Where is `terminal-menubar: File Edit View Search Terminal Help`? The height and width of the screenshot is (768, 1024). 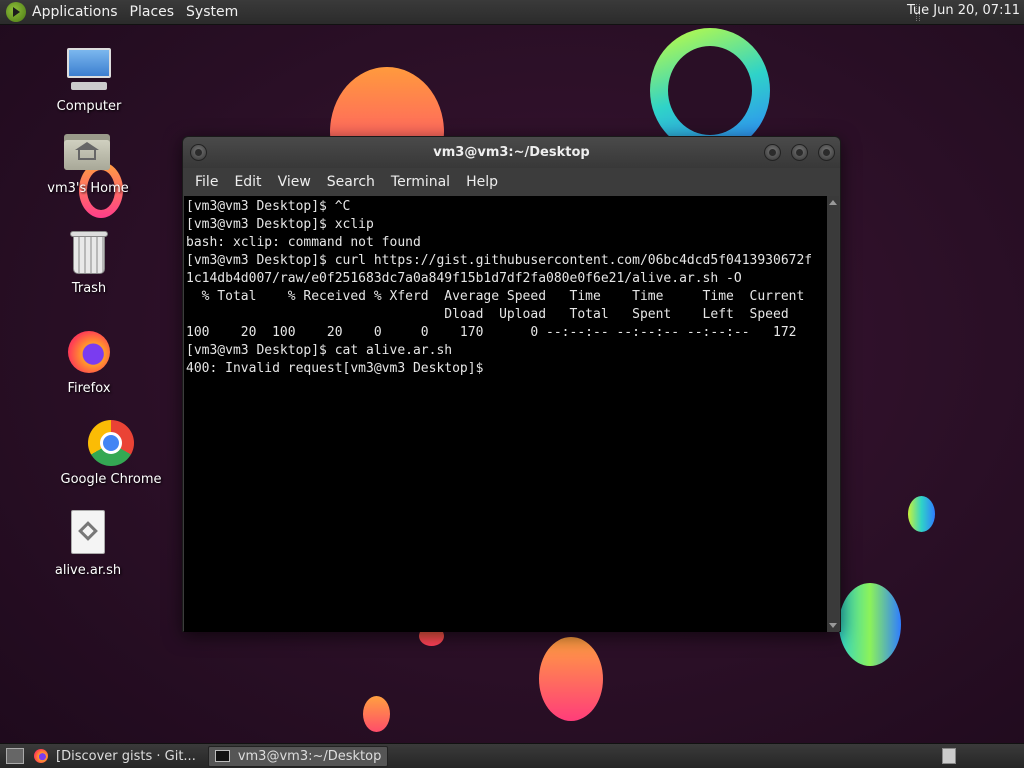 terminal-menubar: File Edit View Search Terminal Help is located at coordinates (511, 182).